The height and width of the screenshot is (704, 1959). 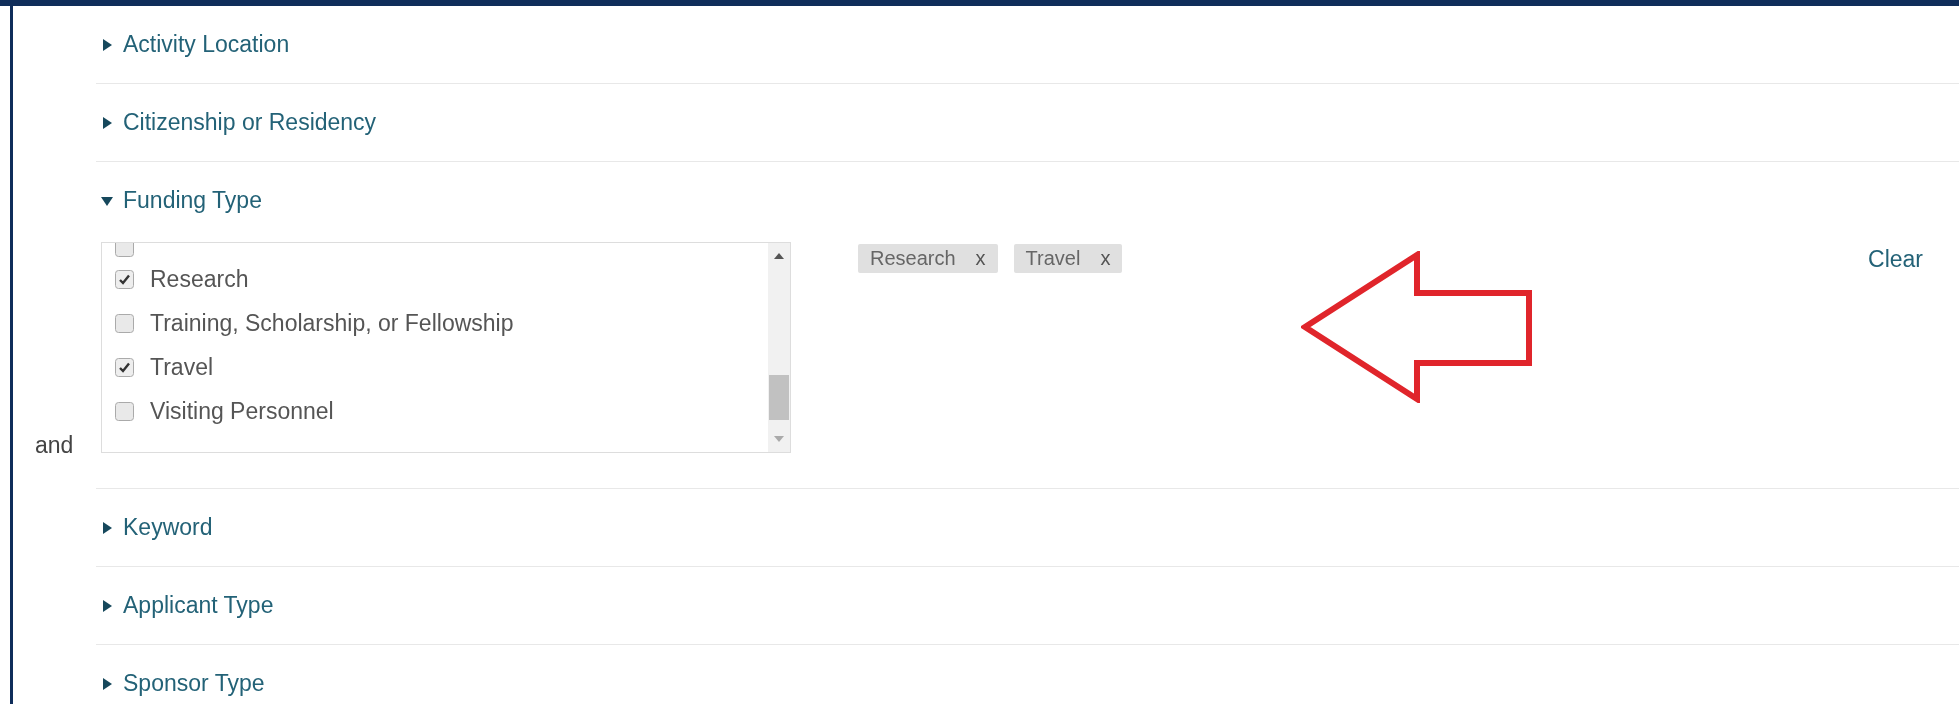 What do you see at coordinates (199, 279) in the screenshot?
I see `option-label: Research` at bounding box center [199, 279].